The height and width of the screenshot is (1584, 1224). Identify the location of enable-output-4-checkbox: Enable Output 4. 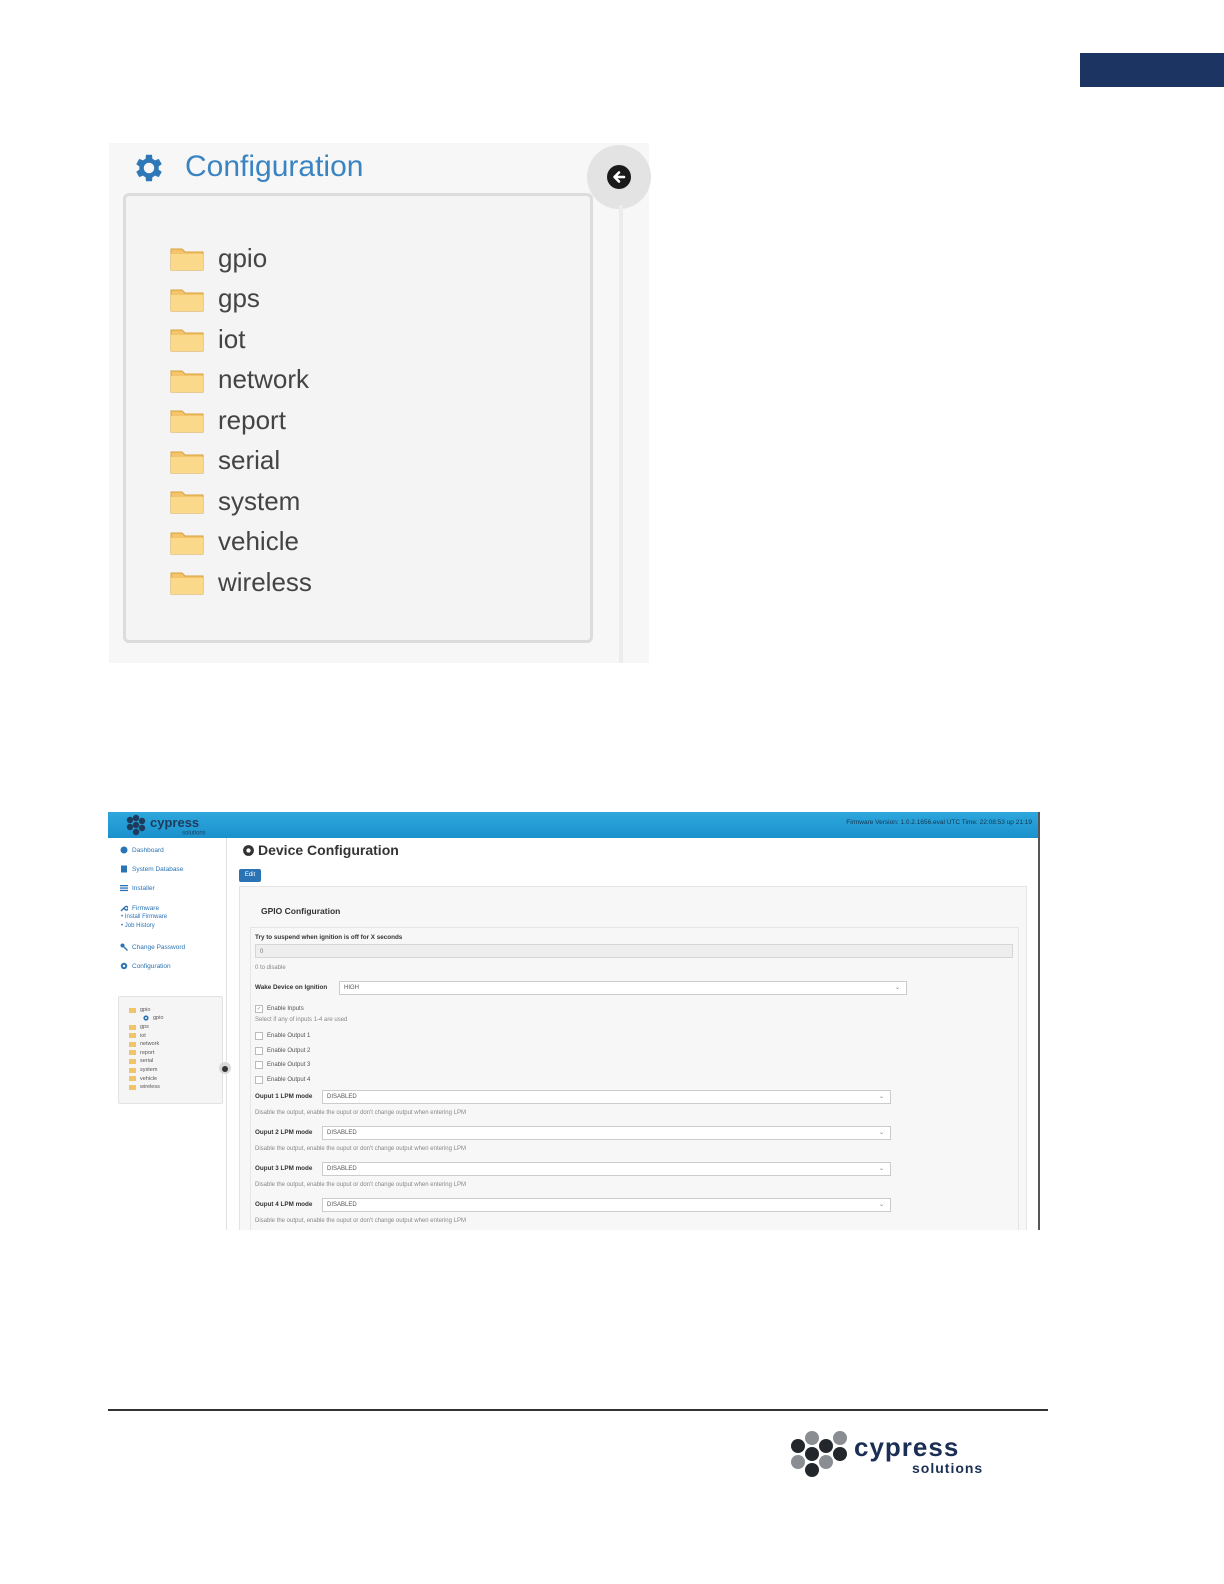
(282, 1080).